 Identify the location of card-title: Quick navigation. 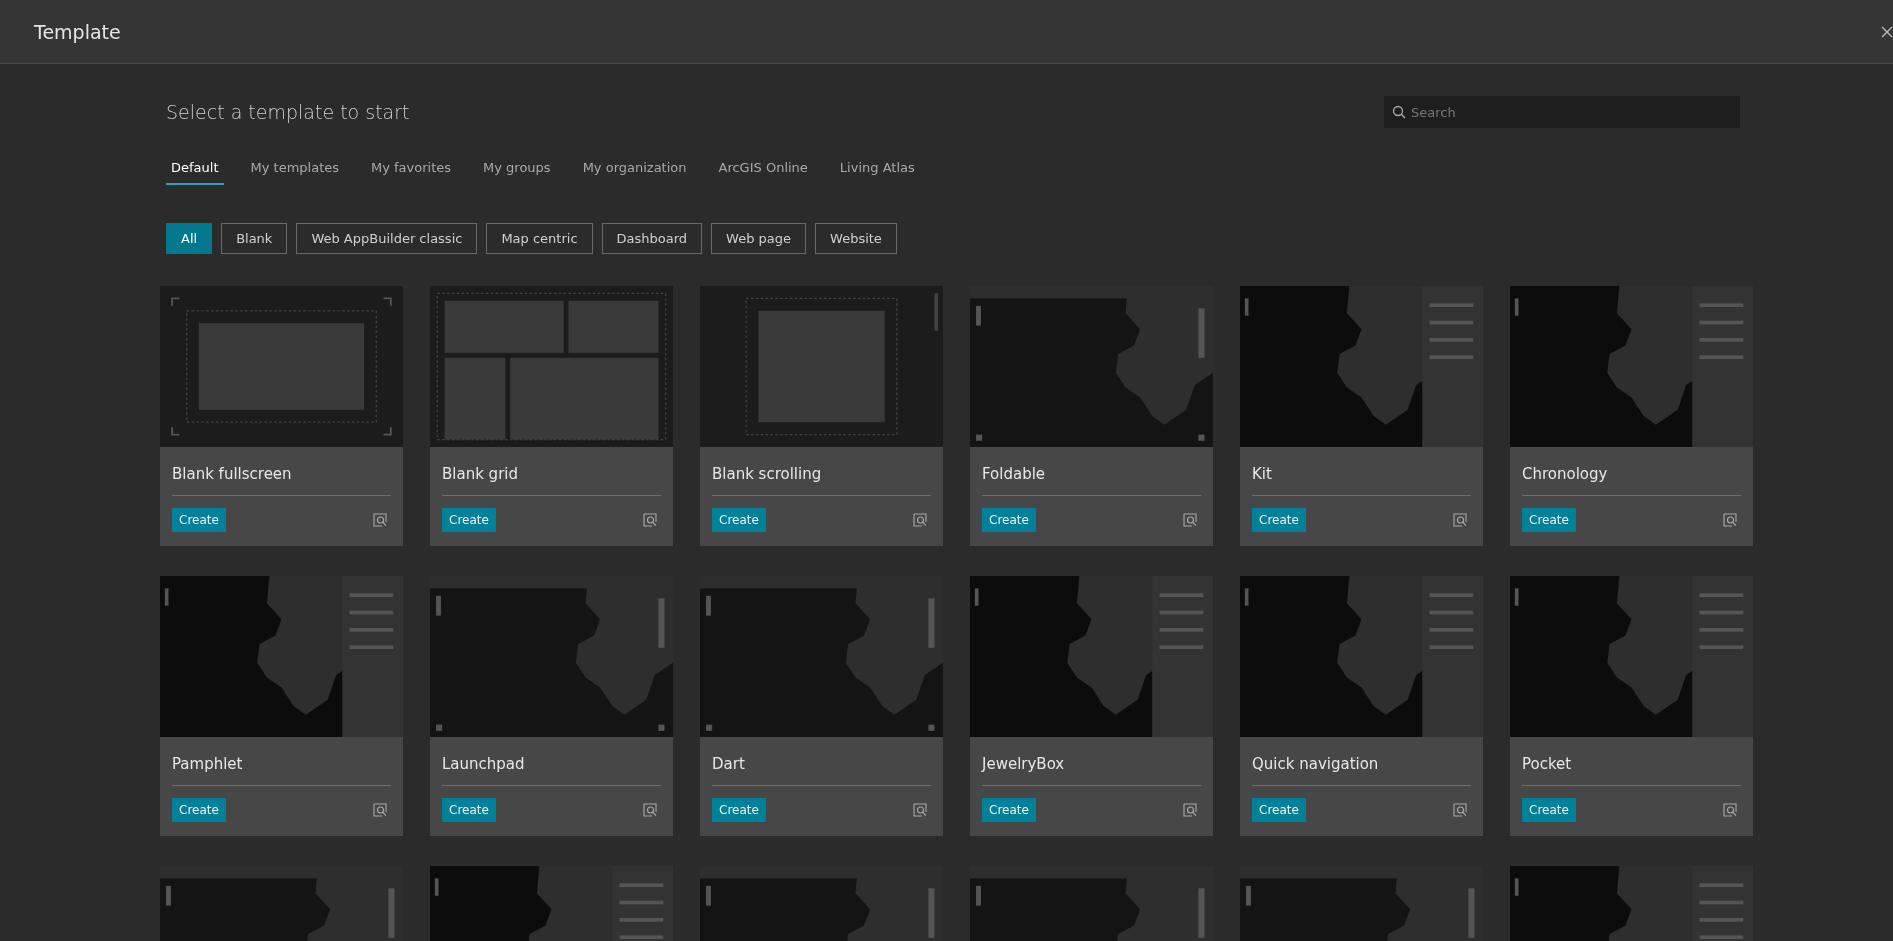
(1361, 767).